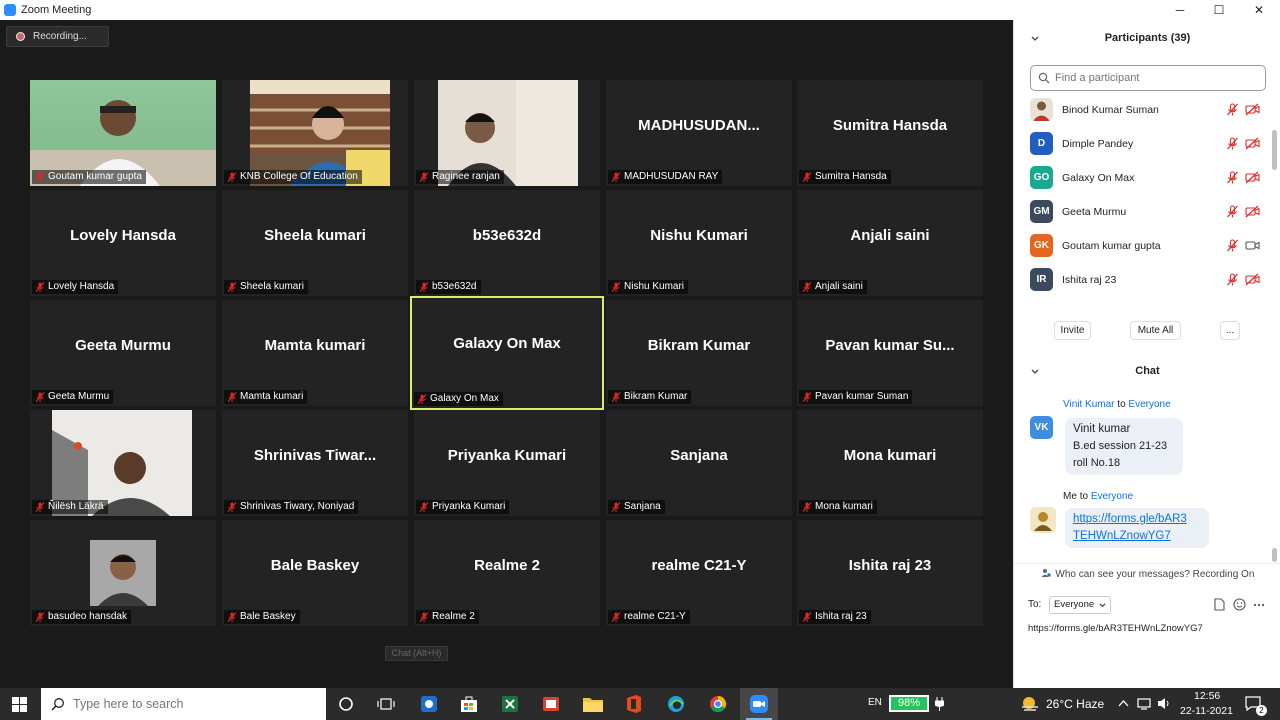 This screenshot has height=720, width=1280. Describe the element at coordinates (1150, 144) in the screenshot. I see `participant-row: D Dimple Pandey` at that location.